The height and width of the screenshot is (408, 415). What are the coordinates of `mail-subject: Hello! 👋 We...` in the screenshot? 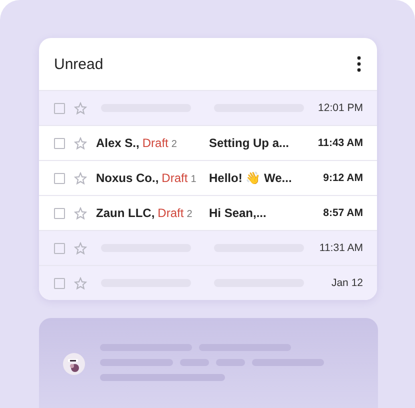 It's located at (250, 178).